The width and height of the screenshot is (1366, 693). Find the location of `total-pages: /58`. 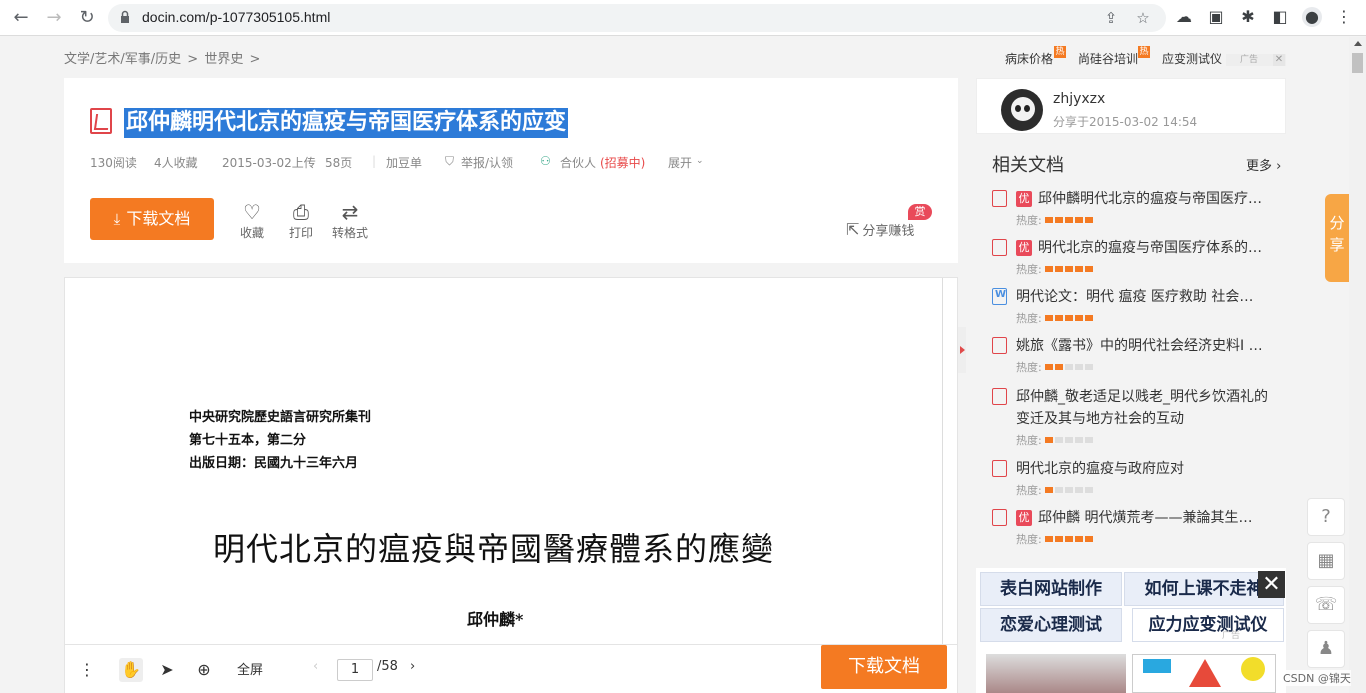

total-pages: /58 is located at coordinates (387, 666).